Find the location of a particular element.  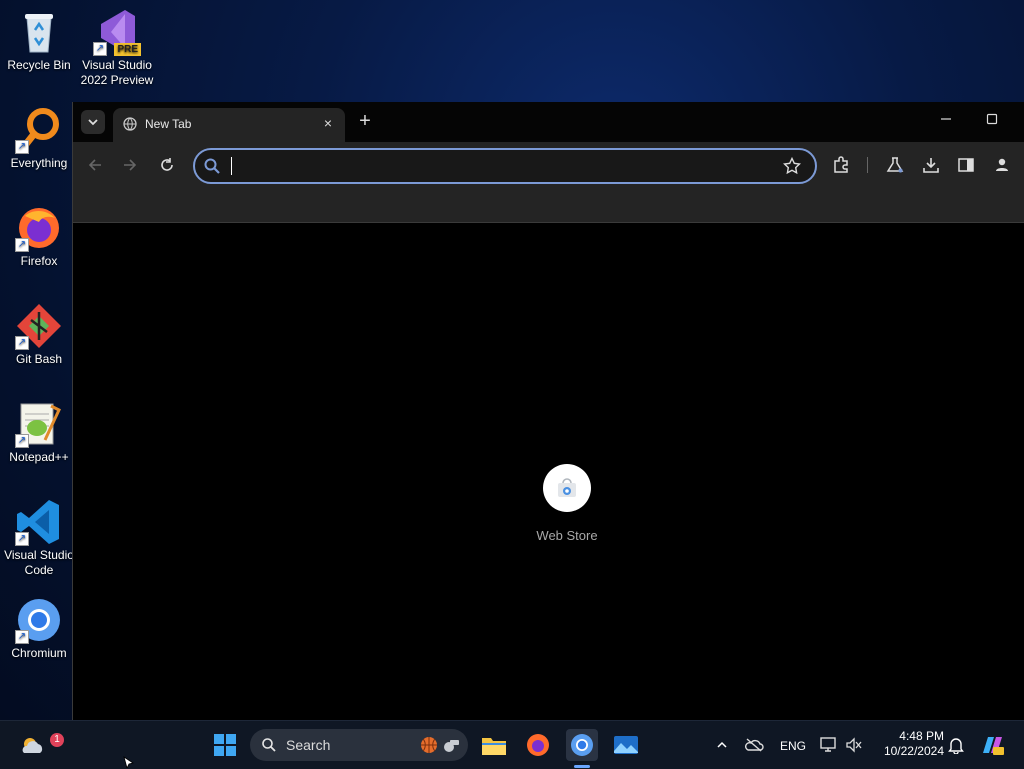

desktop-icon-visual-studio: PRE ↗ Visual Studio 2022 Preview is located at coordinates (117, 48).